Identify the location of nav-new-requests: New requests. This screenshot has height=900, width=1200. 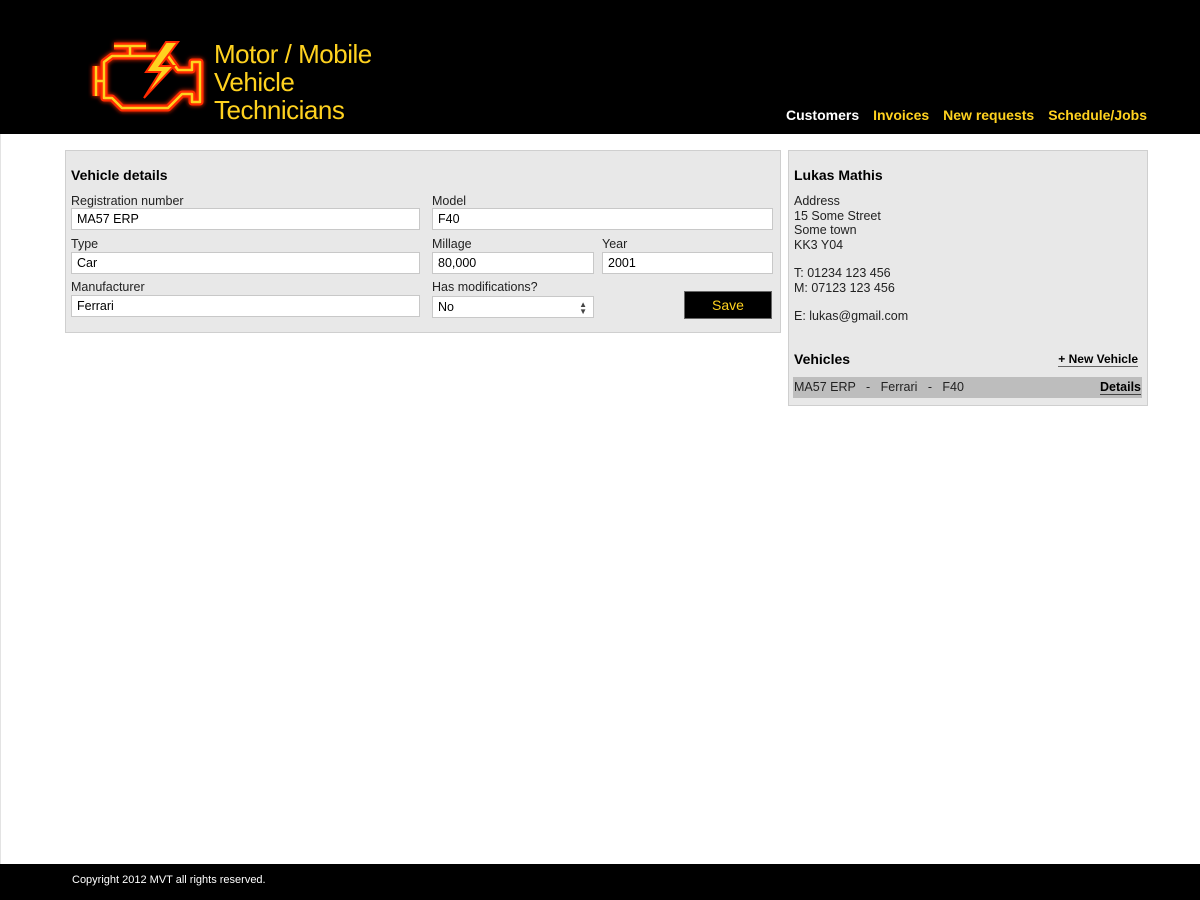
(988, 115).